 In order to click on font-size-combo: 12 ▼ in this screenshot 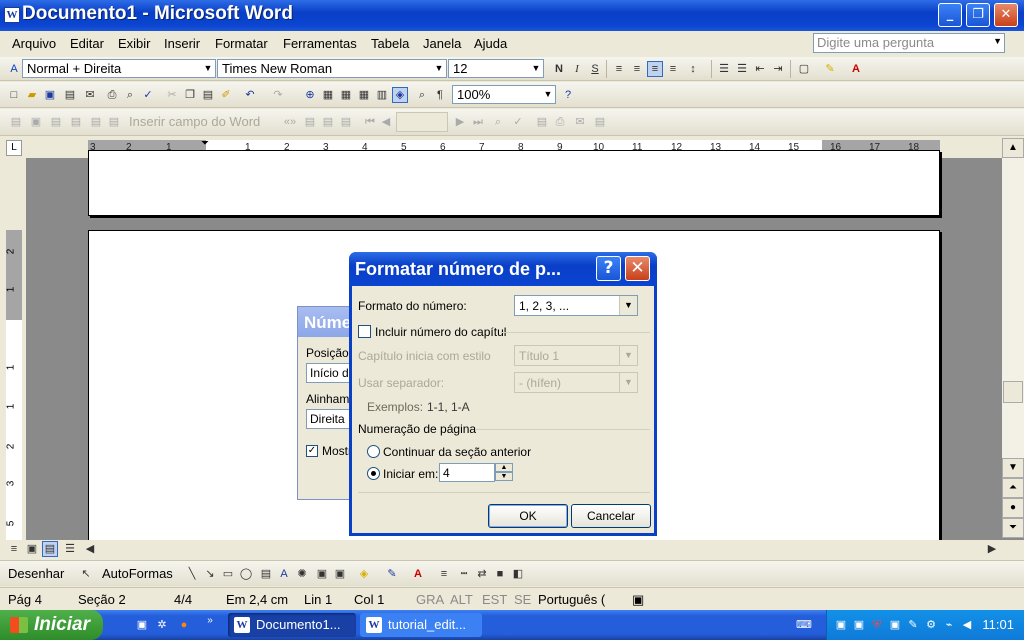, I will do `click(496, 68)`.